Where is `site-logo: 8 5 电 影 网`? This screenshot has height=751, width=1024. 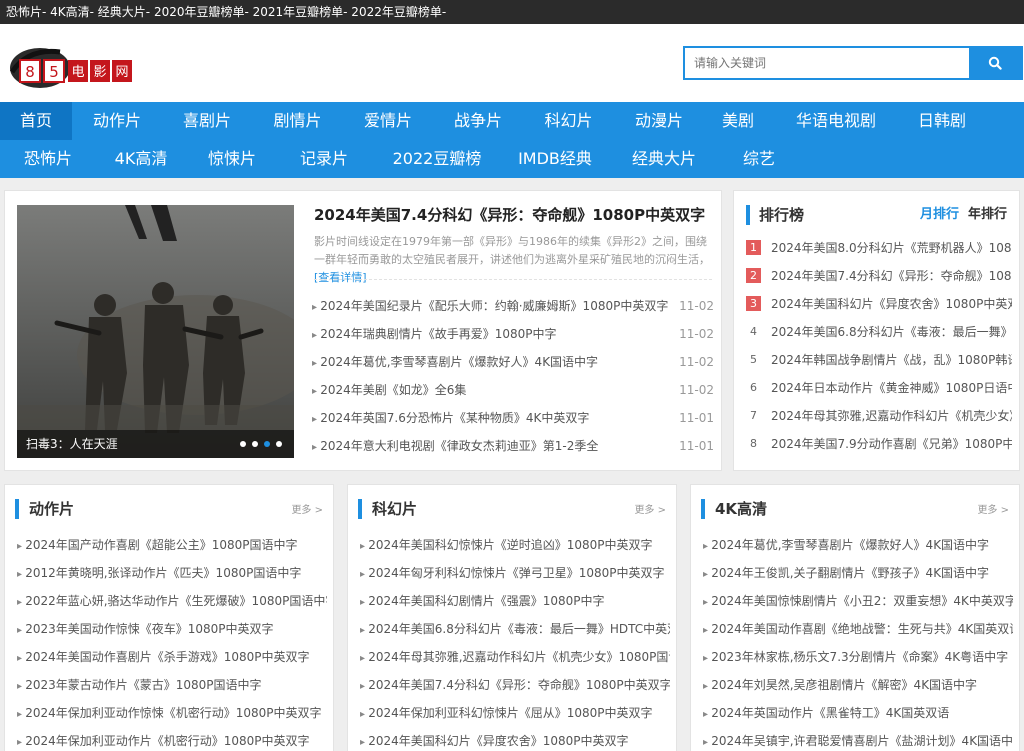
site-logo: 8 5 电 影 网 is located at coordinates (73, 64).